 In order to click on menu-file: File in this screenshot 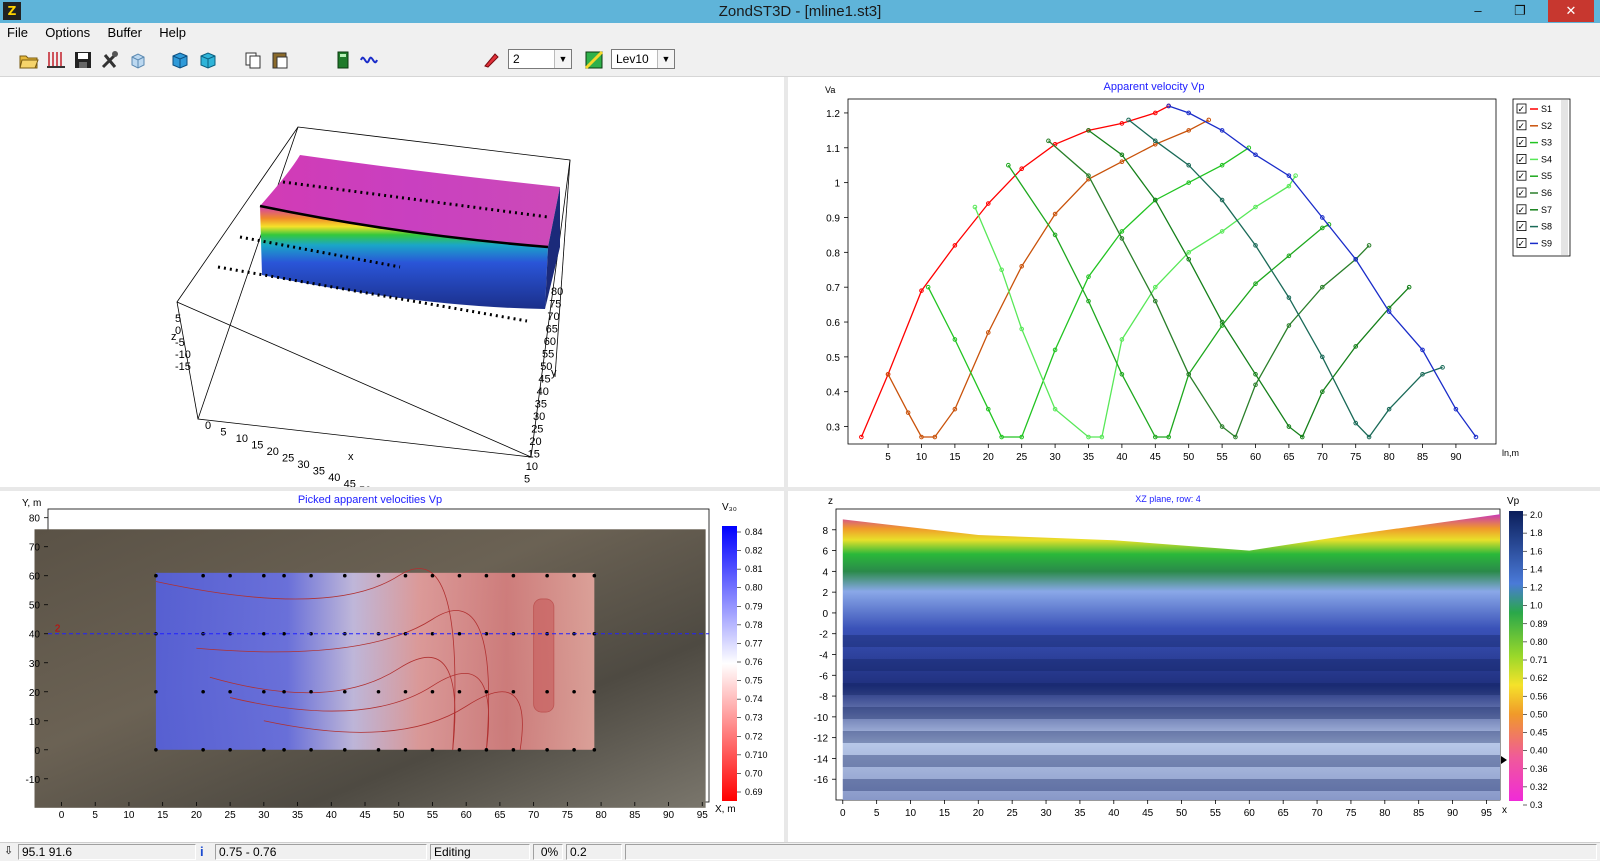, I will do `click(17, 32)`.